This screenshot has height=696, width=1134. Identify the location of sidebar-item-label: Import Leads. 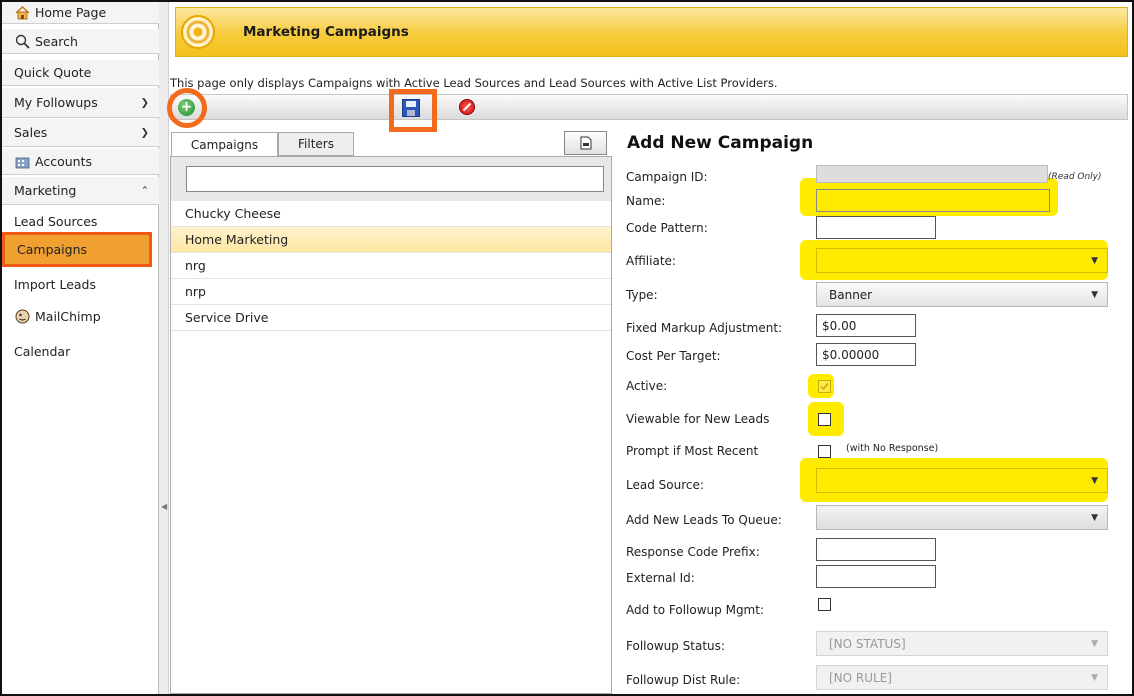
(55, 284).